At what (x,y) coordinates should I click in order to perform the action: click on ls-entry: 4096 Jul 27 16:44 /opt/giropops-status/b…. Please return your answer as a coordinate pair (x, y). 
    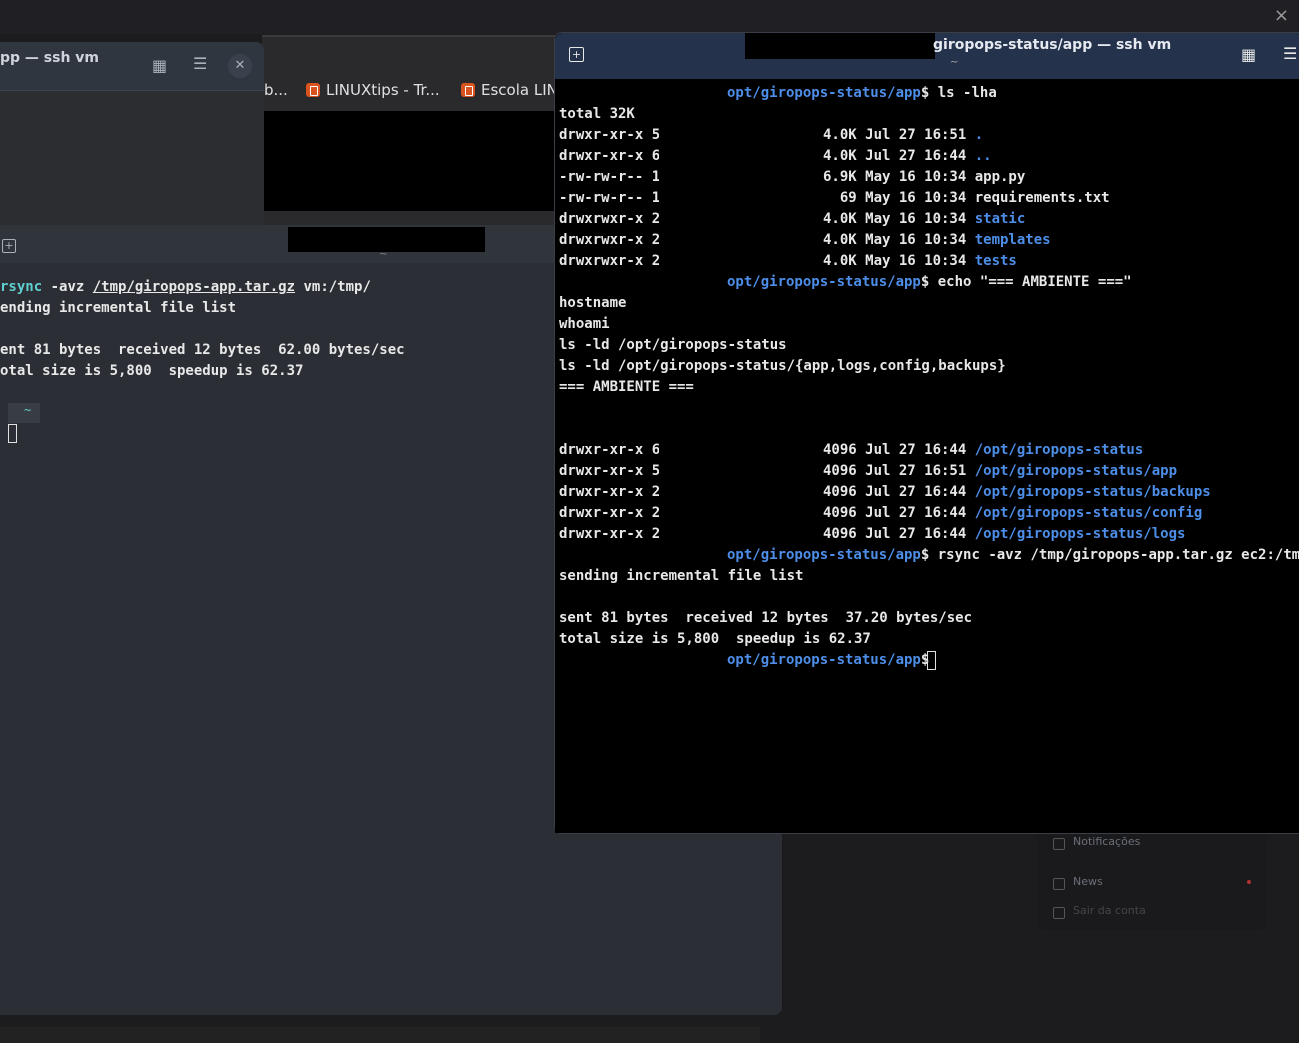
    Looking at the image, I should click on (1017, 492).